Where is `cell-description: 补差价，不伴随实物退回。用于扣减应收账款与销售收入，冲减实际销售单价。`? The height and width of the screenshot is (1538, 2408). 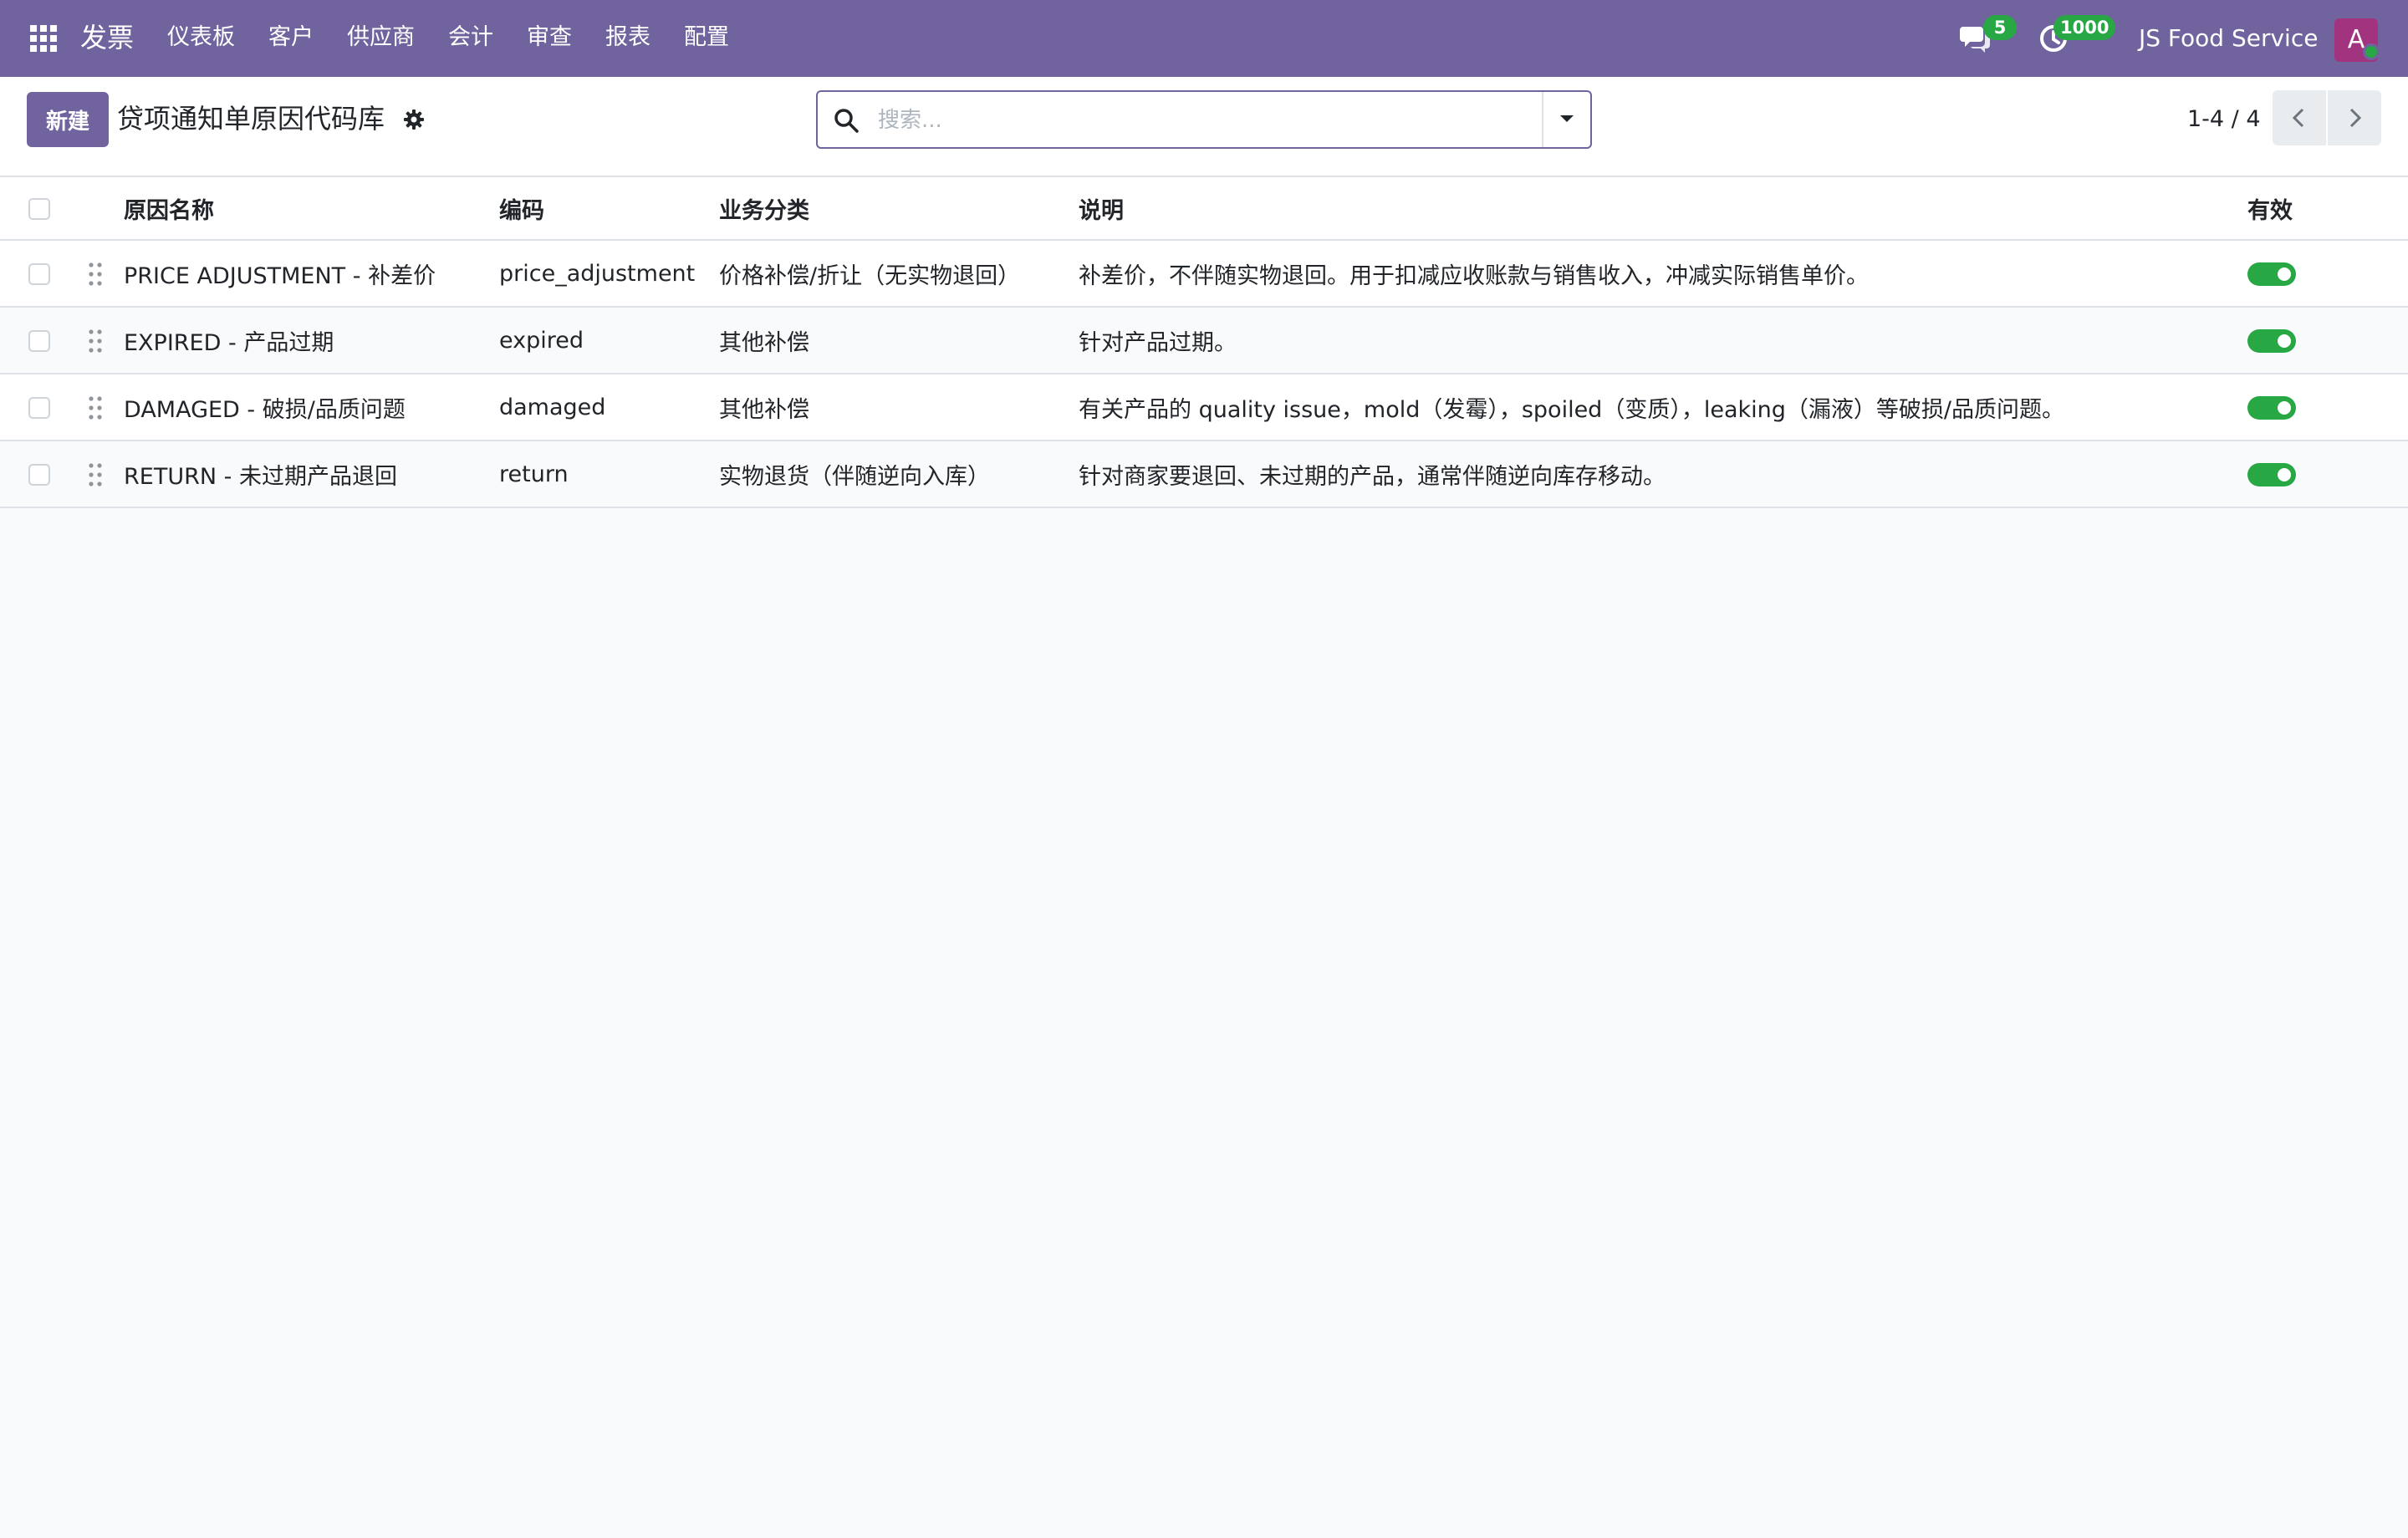 cell-description: 补差价，不伴随实物退回。用于扣减应收账款与销售收入，冲减实际销售单价。 is located at coordinates (1474, 275).